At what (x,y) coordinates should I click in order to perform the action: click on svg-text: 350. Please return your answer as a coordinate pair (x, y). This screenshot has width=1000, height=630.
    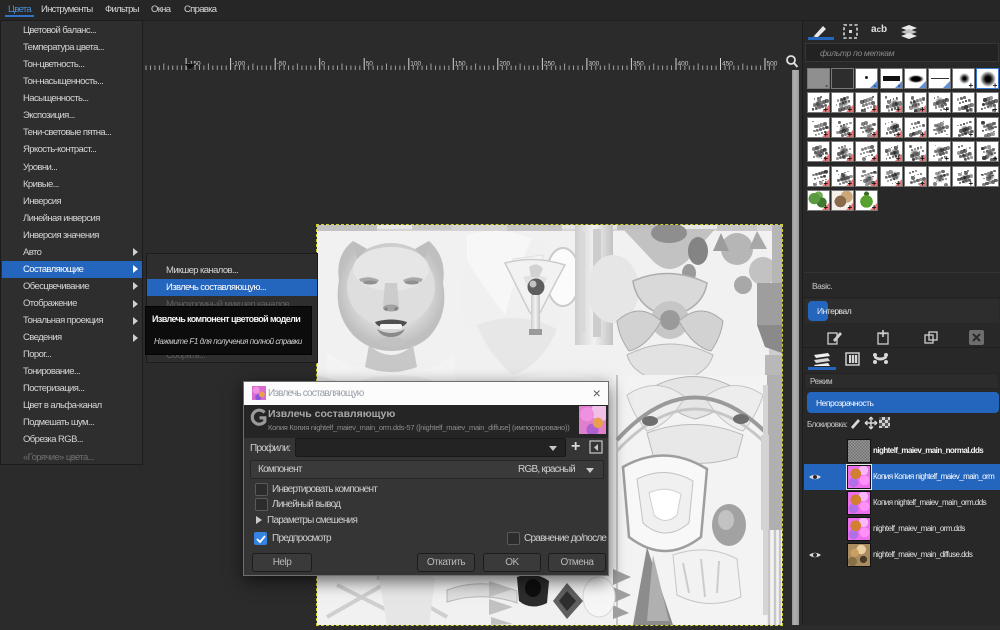
    Looking at the image, I should click on (638, 64).